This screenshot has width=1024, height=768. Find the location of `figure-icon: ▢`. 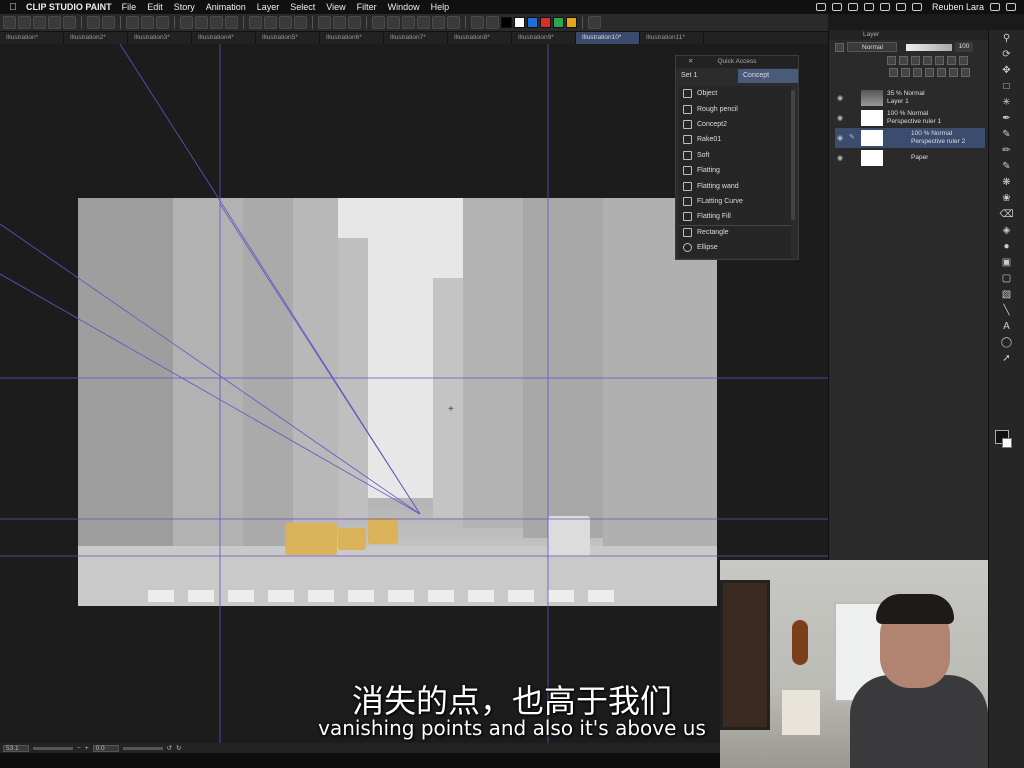

figure-icon: ▢ is located at coordinates (1007, 279).